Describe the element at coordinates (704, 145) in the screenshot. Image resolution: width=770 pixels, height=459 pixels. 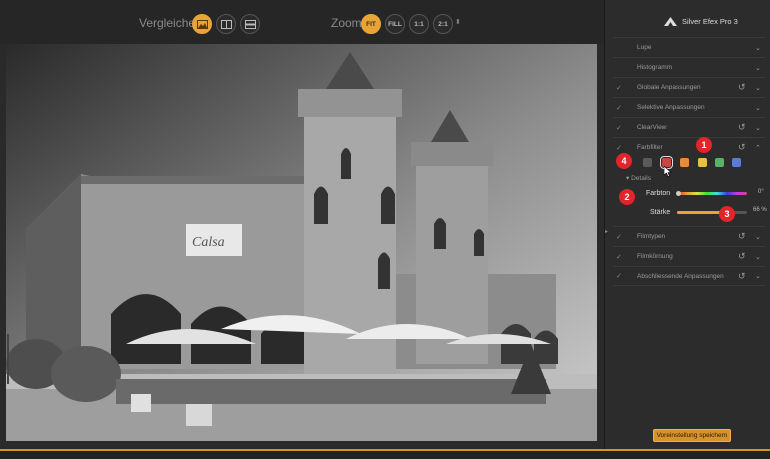
I see `callout-badge-1: 1` at that location.